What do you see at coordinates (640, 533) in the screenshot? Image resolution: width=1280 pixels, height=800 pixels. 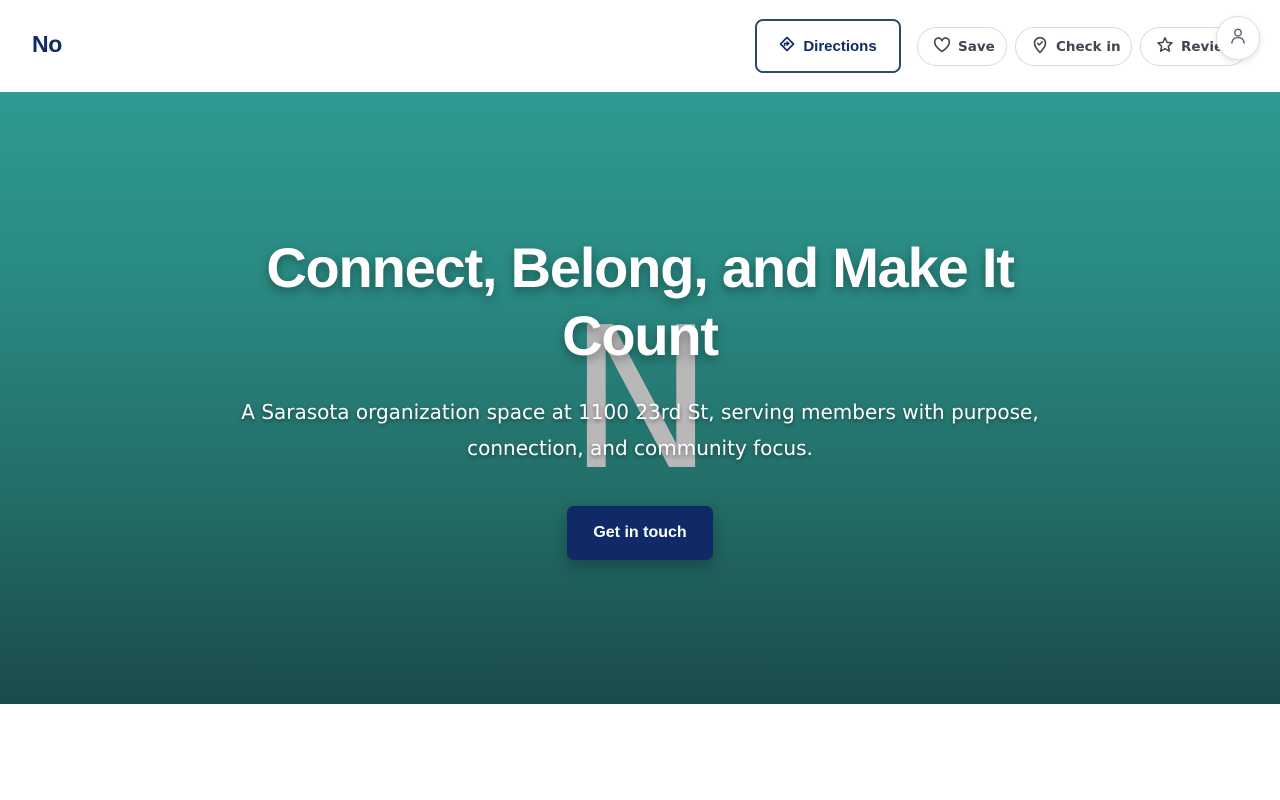 I see `get-in-touch-button: Get in touch` at bounding box center [640, 533].